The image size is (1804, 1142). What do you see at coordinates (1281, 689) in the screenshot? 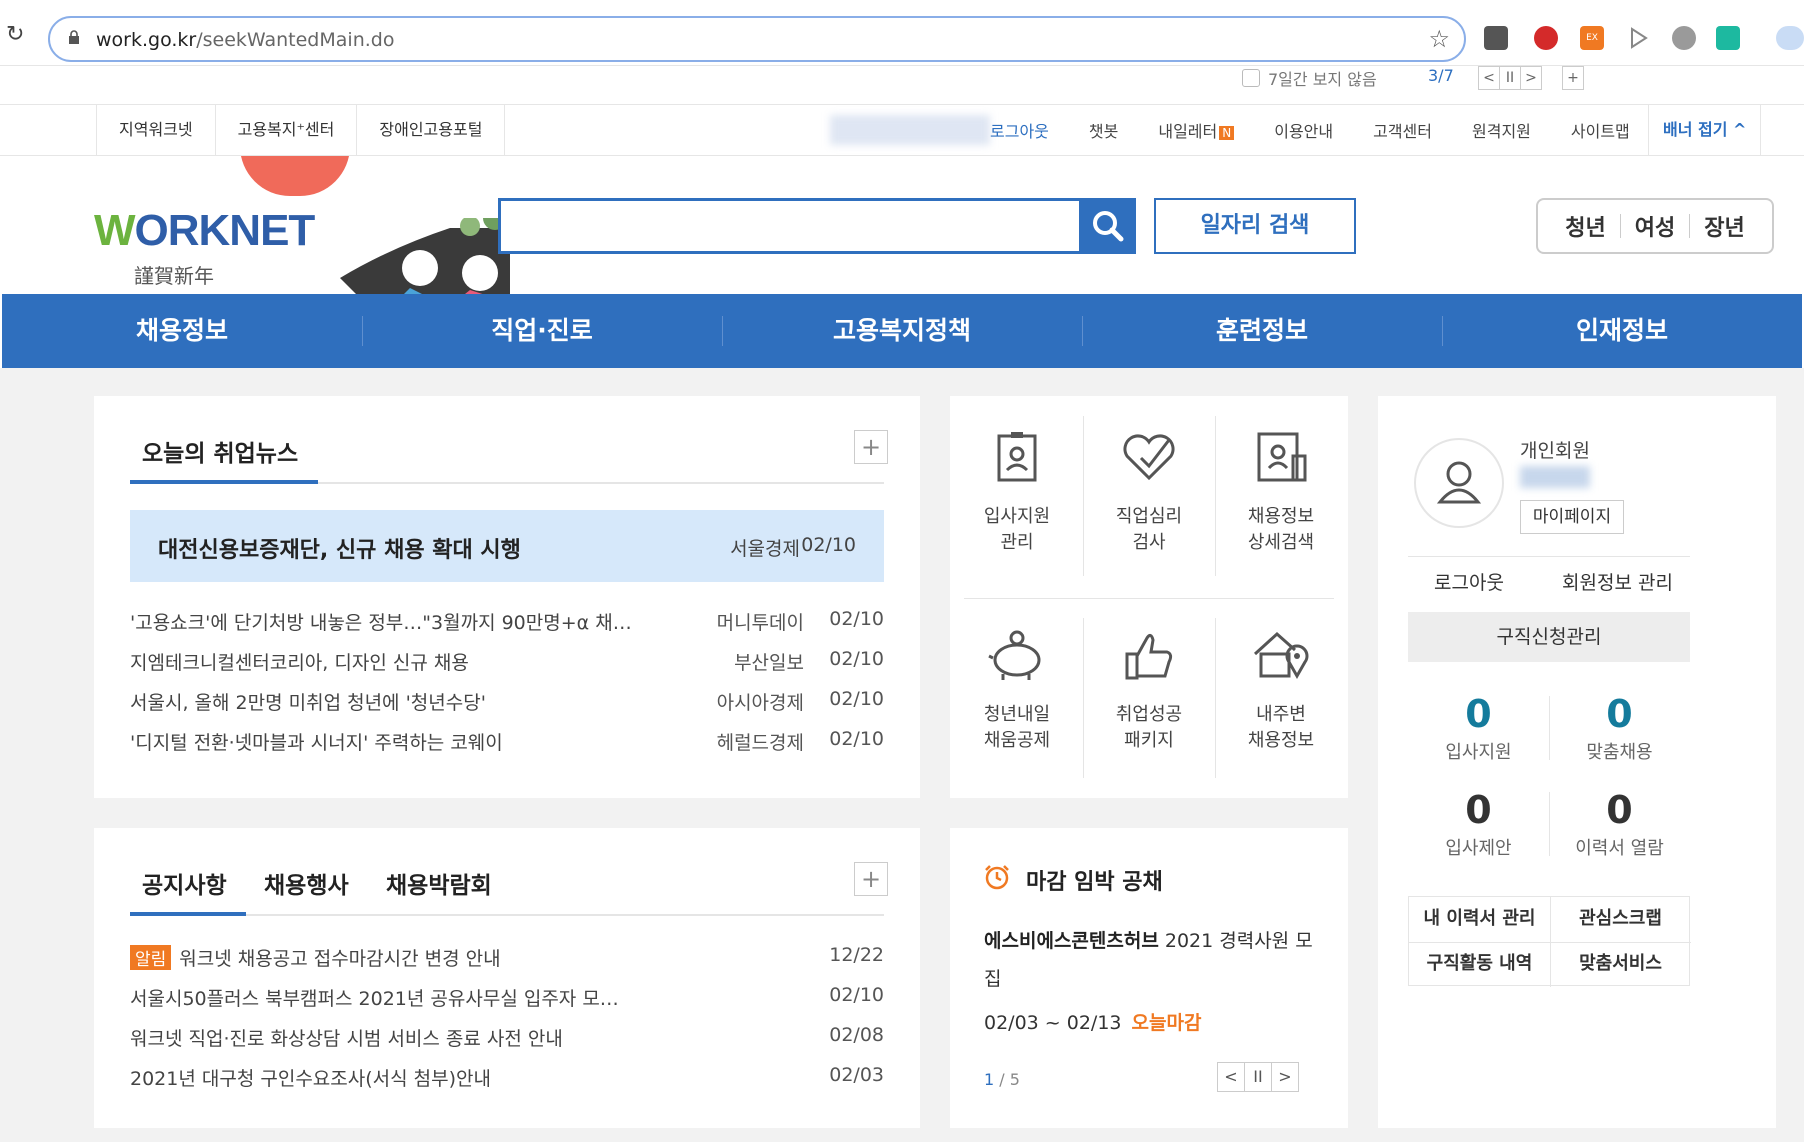
I see `menu-nearby-jobs: 내주변 채용정보` at bounding box center [1281, 689].